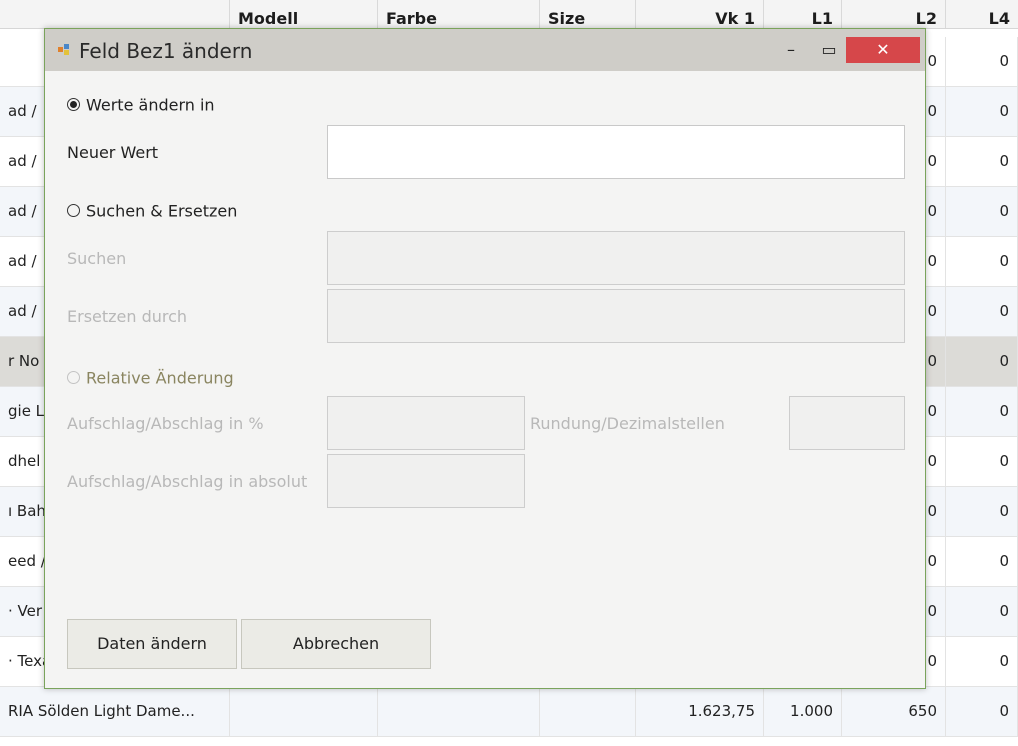 The width and height of the screenshot is (1018, 746). I want to click on close-button: ✕, so click(883, 50).